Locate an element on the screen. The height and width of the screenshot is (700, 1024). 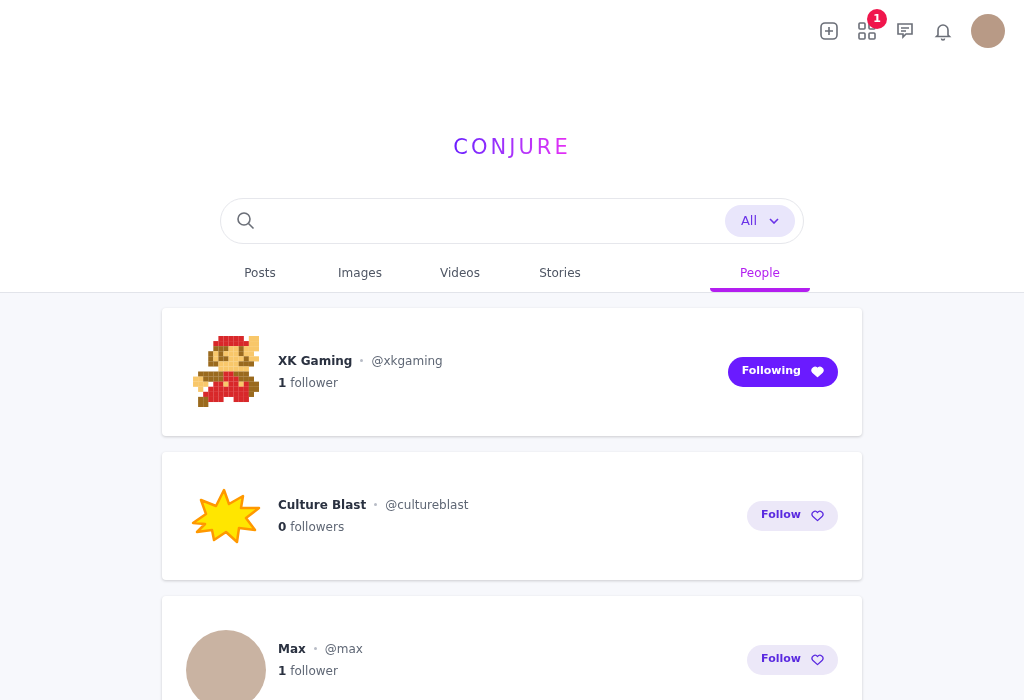
tab: Videos is located at coordinates (460, 274).